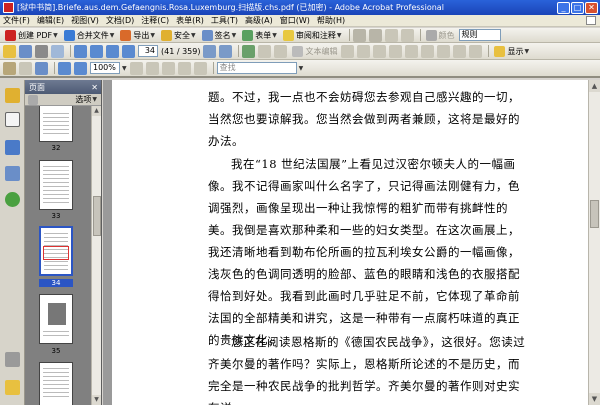  I want to click on menu-document: 文档(D), so click(120, 20).